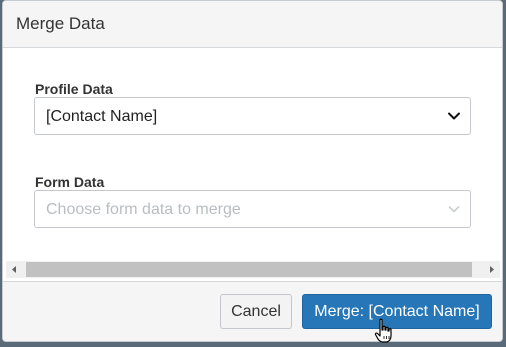 The height and width of the screenshot is (347, 506). What do you see at coordinates (256, 311) in the screenshot?
I see `cancel-button: Cancel` at bounding box center [256, 311].